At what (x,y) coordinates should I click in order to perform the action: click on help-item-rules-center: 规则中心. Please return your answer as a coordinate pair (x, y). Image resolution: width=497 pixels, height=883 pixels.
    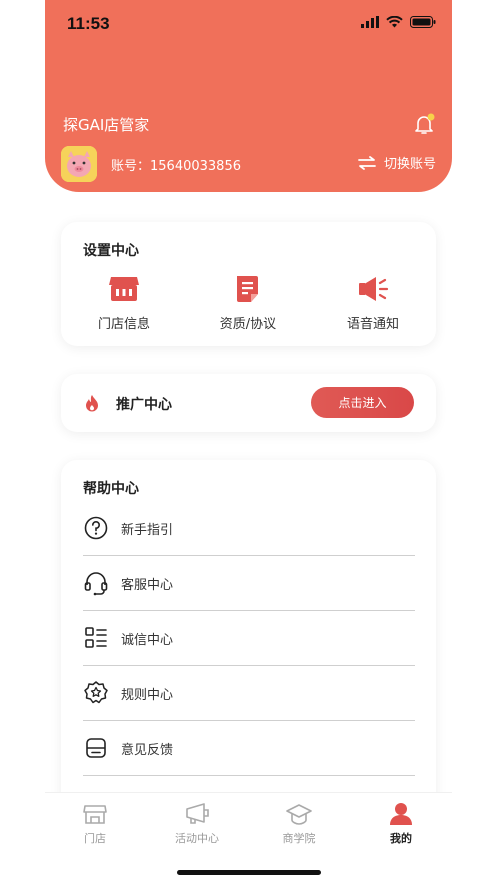
    Looking at the image, I should click on (249, 693).